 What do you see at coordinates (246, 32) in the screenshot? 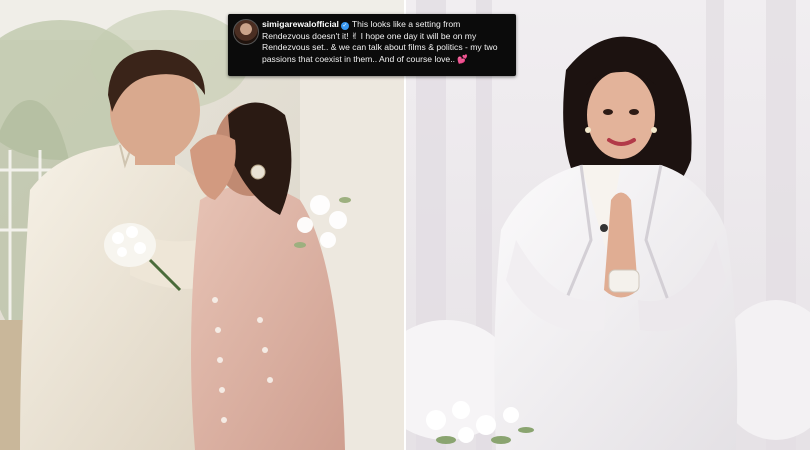
I see `avatar` at bounding box center [246, 32].